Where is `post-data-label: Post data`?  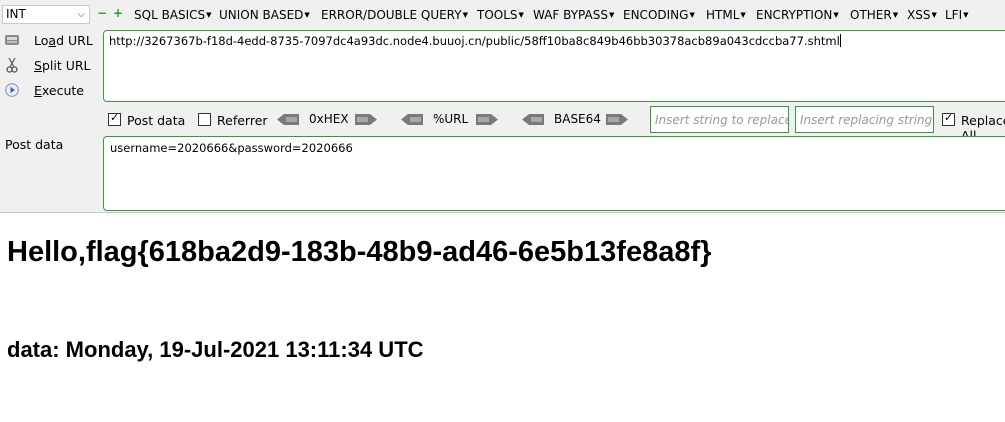
post-data-label: Post data is located at coordinates (34, 144).